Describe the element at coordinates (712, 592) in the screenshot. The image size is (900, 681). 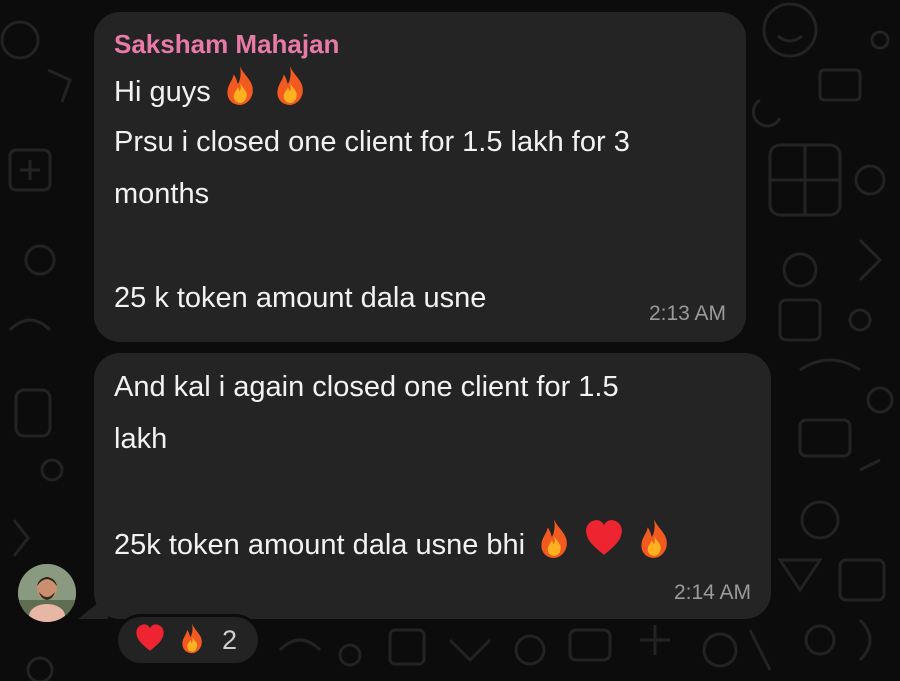
I see `timestamp: 2:14 AM` at that location.